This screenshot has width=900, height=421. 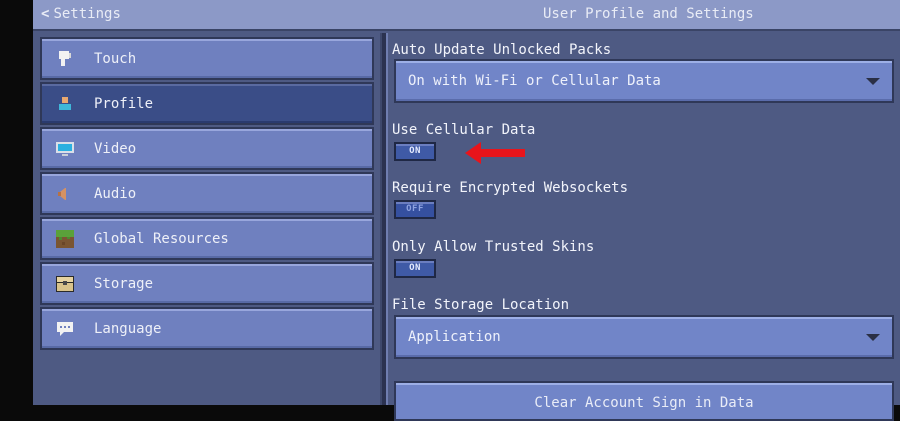 What do you see at coordinates (65, 239) in the screenshot?
I see `grass-block-icon` at bounding box center [65, 239].